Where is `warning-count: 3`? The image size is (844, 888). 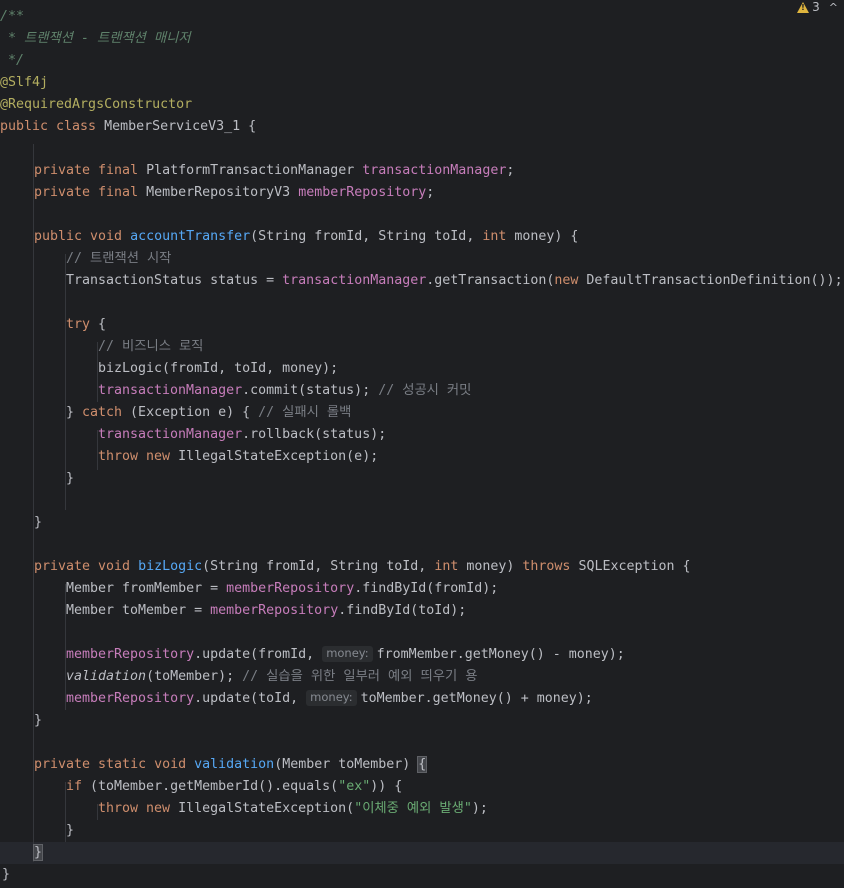
warning-count: 3 is located at coordinates (816, 7).